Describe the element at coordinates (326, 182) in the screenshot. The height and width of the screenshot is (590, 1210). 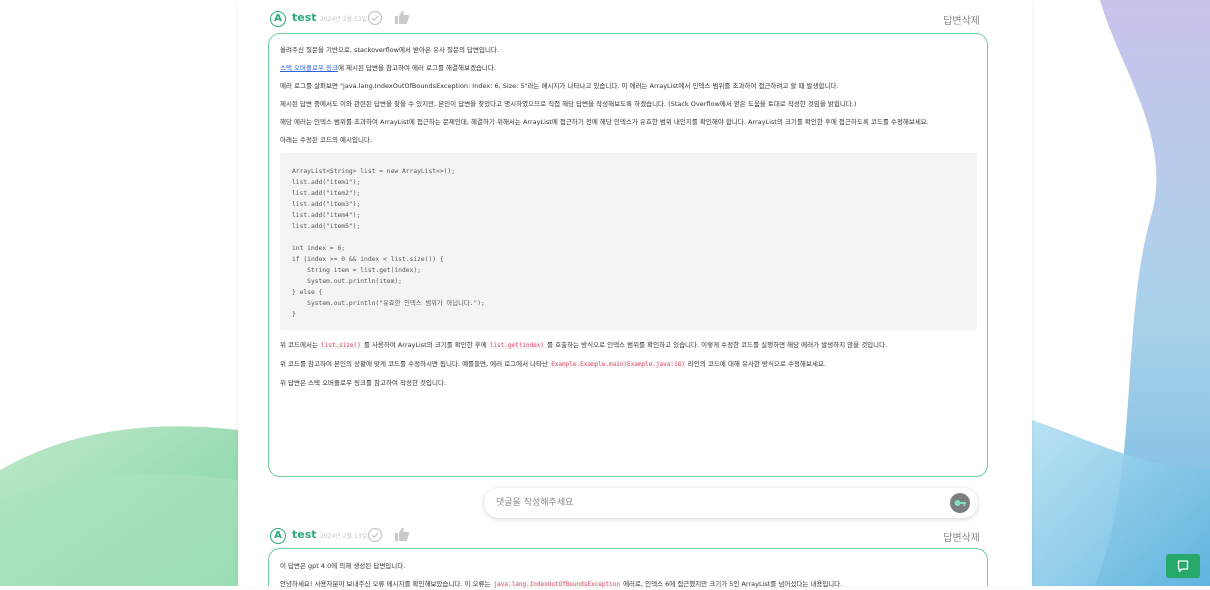
I see `code-line: list.add("item1");` at that location.